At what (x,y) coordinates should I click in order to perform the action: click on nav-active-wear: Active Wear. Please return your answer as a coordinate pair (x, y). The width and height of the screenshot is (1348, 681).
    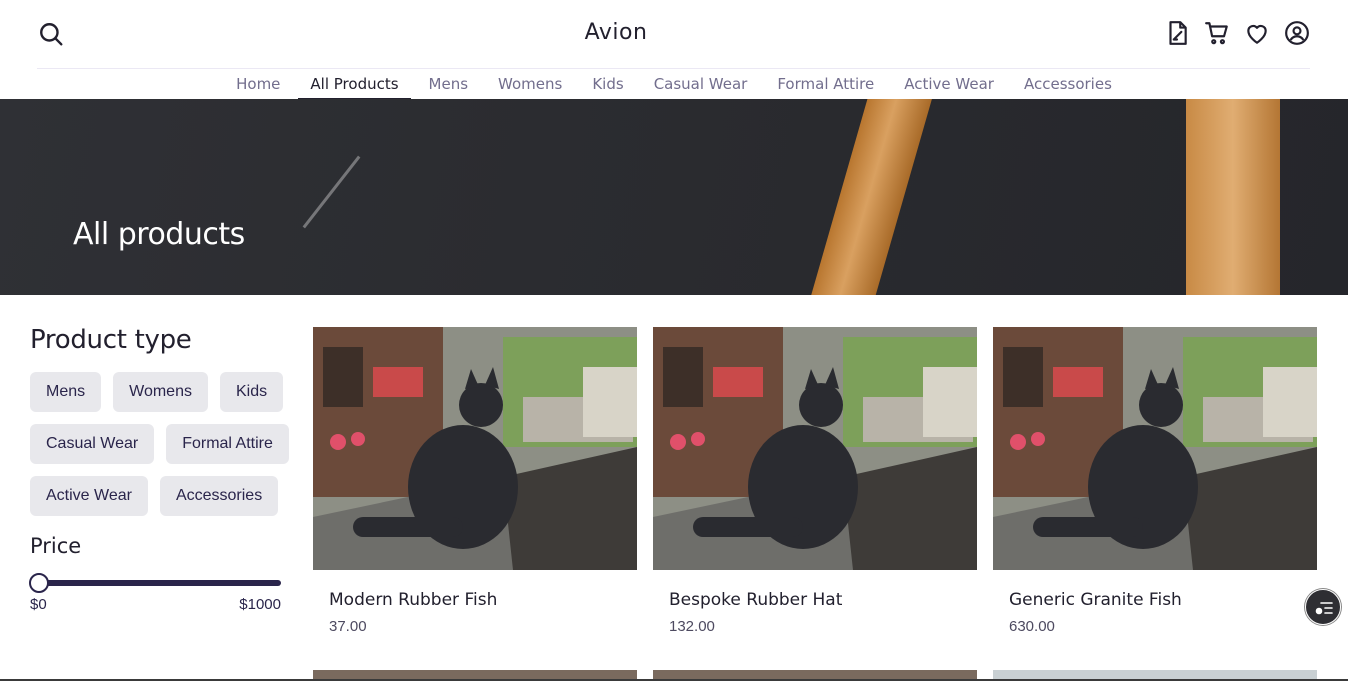
    Looking at the image, I should click on (949, 85).